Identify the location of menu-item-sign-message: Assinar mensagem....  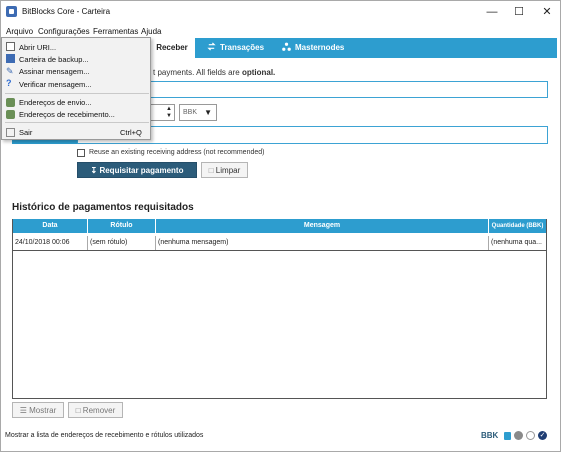
(54, 71).